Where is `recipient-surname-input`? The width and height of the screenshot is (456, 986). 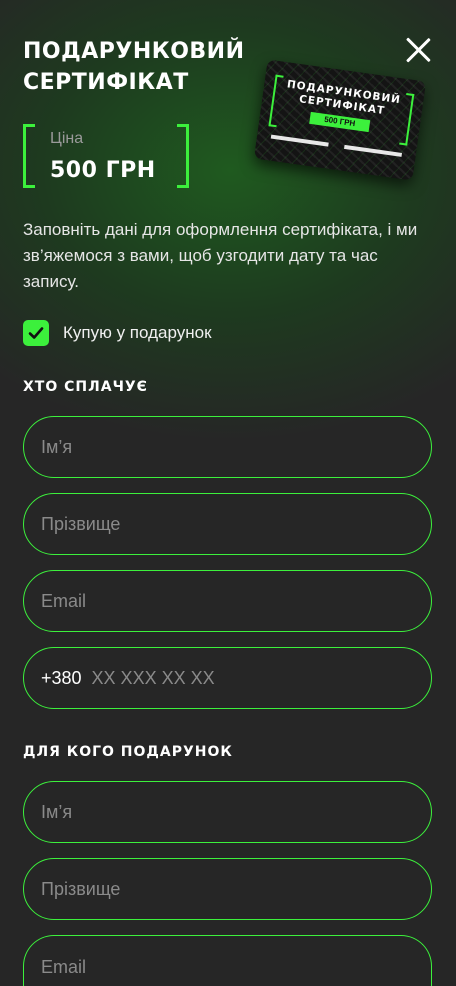 recipient-surname-input is located at coordinates (236, 889).